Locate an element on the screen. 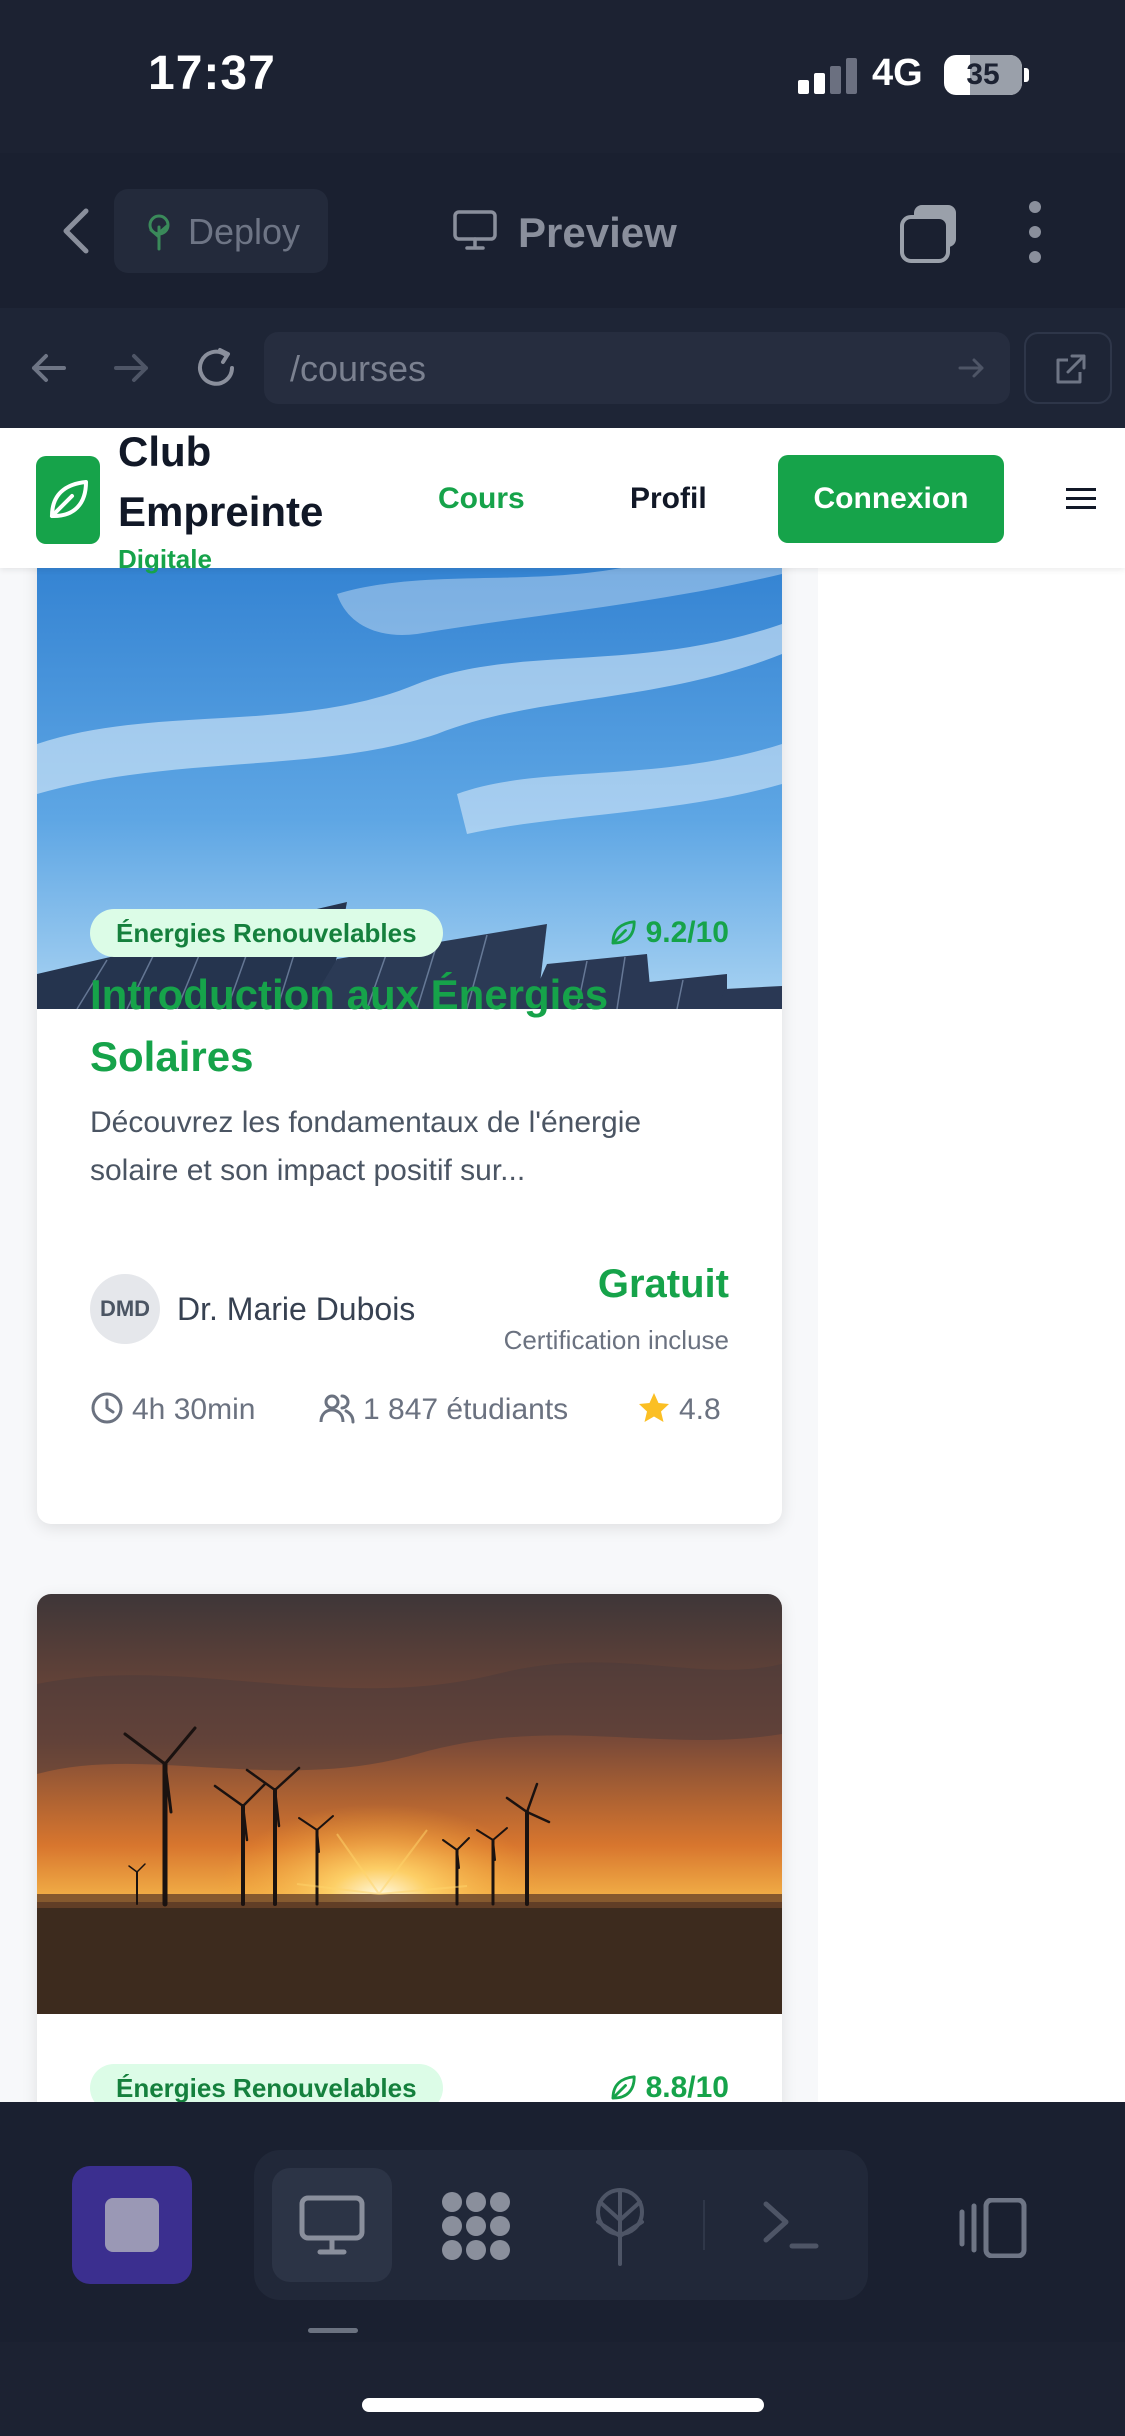  eco-score: 9.2/10 is located at coordinates (668, 933).